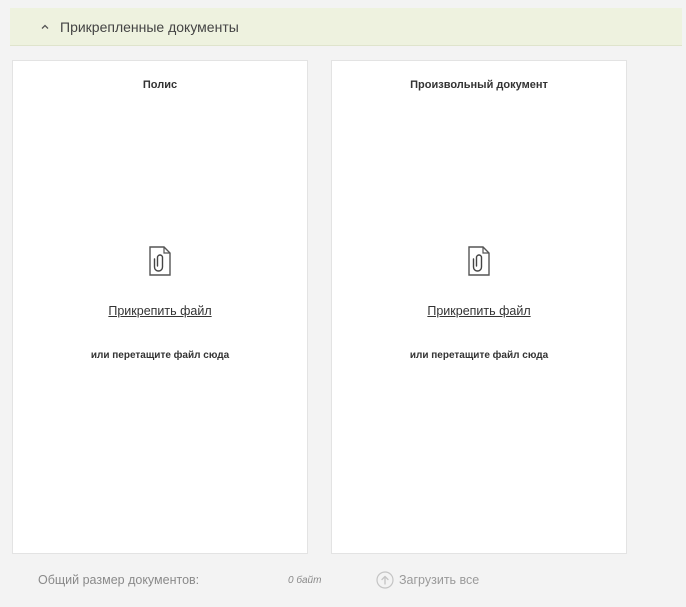 This screenshot has width=686, height=607. What do you see at coordinates (119, 580) in the screenshot?
I see `total-size-label: Общий размер документов:` at bounding box center [119, 580].